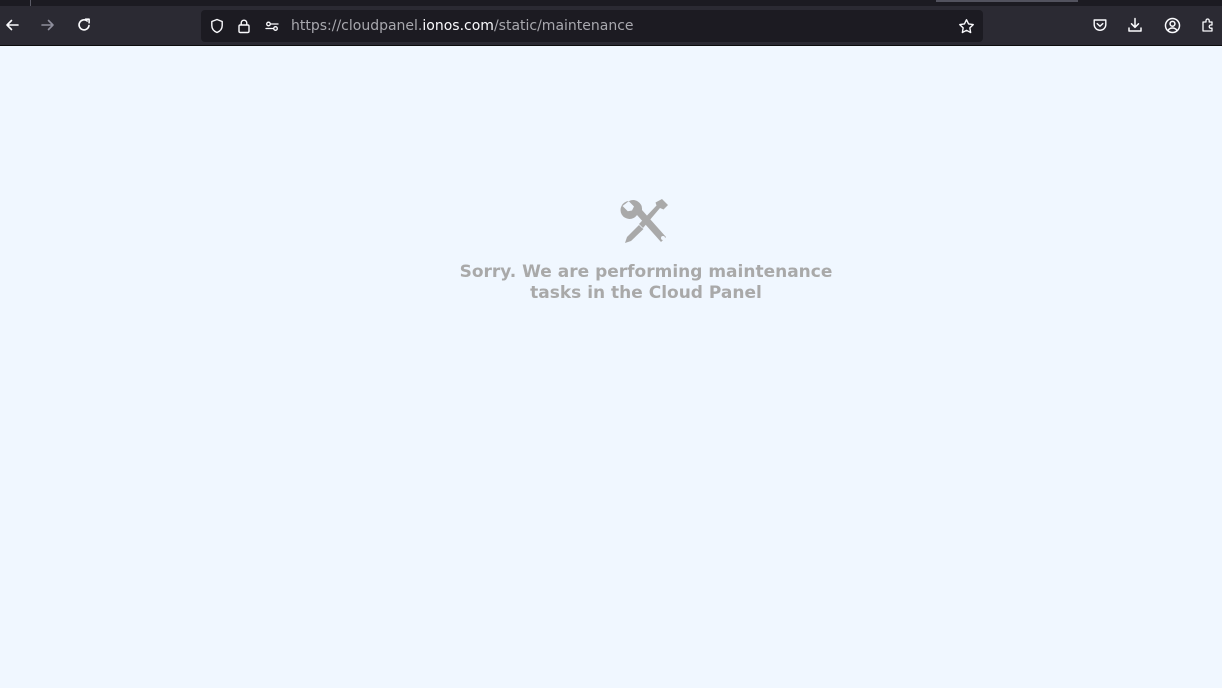 This screenshot has height=688, width=1222. Describe the element at coordinates (458, 26) in the screenshot. I see `url-domain: ionos.com` at that location.